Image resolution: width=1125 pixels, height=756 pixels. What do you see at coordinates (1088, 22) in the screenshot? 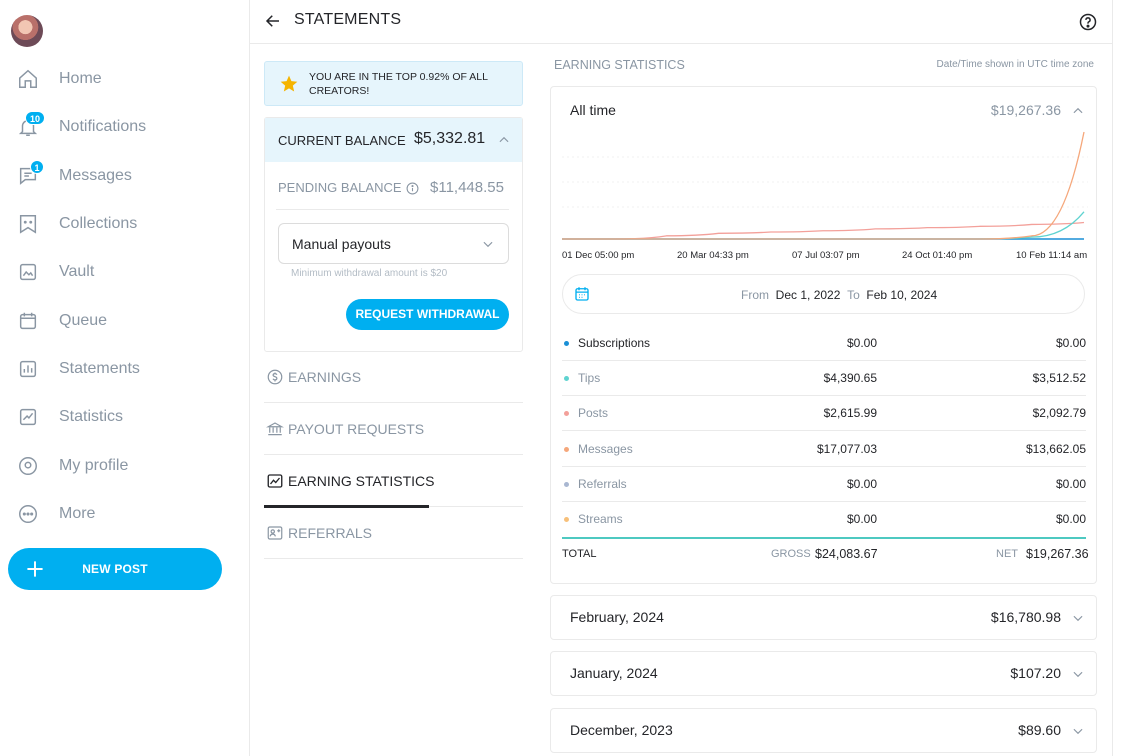
I see `help-icon` at bounding box center [1088, 22].